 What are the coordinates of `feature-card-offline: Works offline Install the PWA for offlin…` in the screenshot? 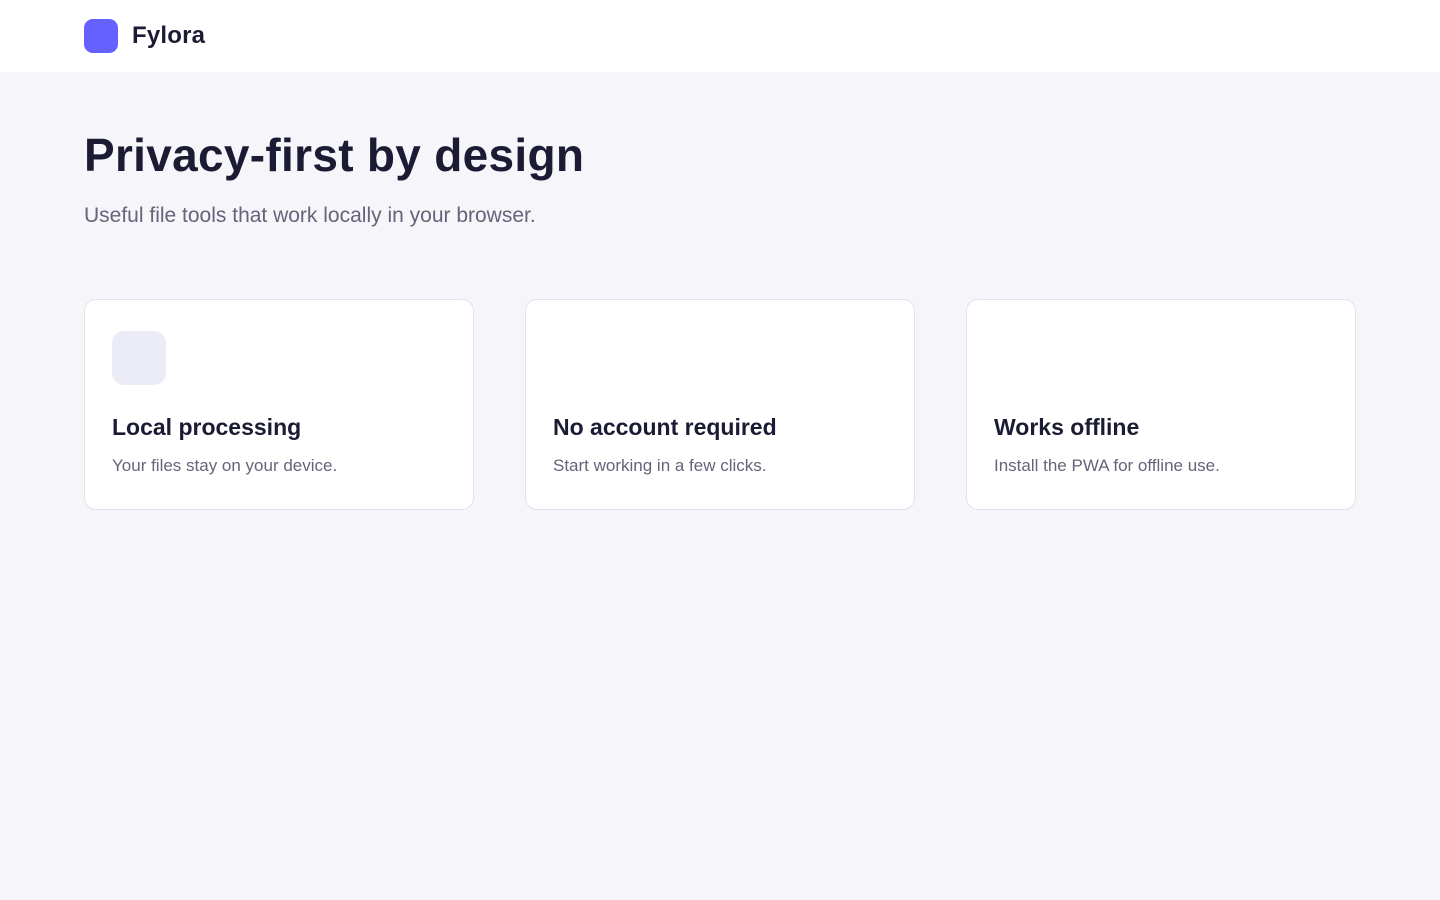 It's located at (1161, 404).